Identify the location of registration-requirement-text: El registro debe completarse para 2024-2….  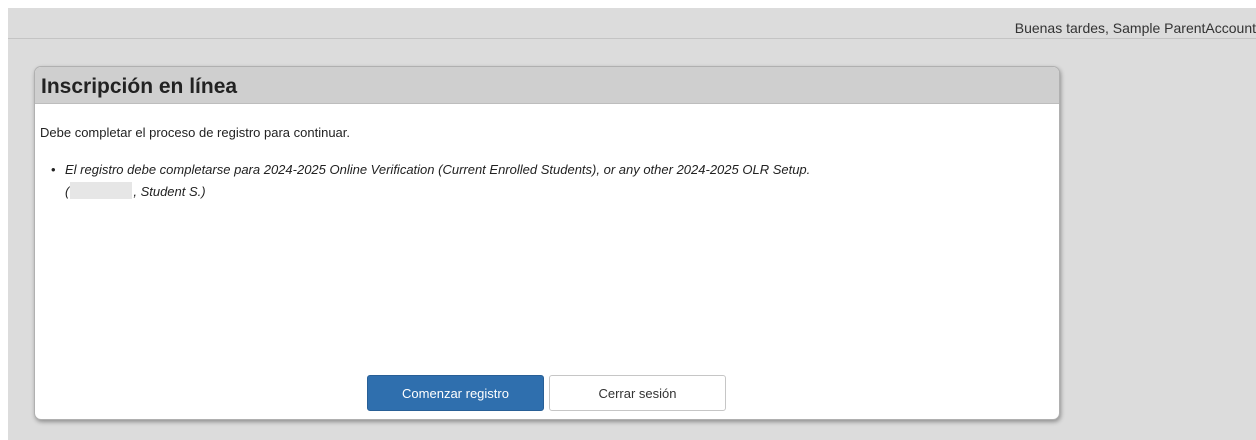
(438, 169).